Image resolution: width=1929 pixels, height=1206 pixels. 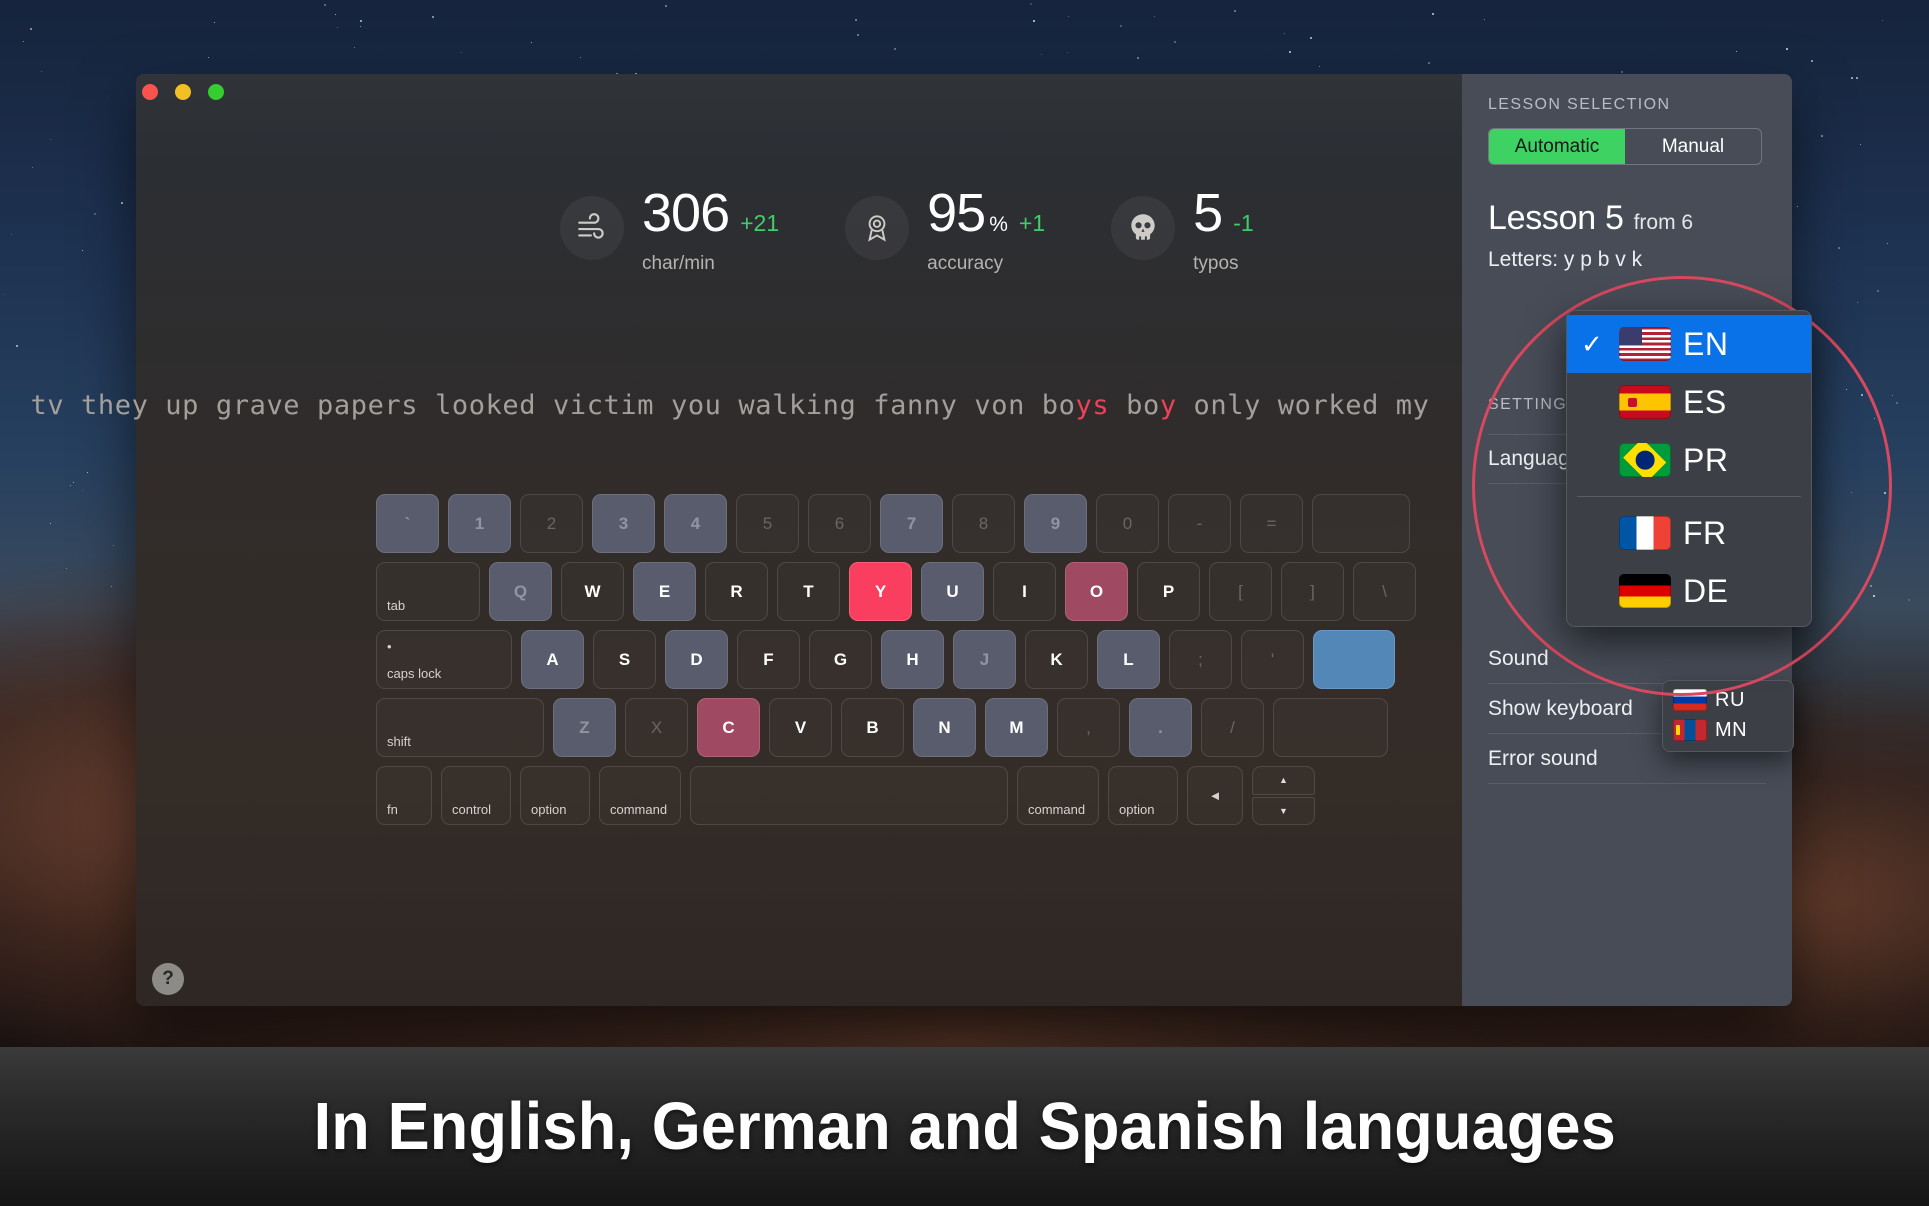 I want to click on key-shift: shift, so click(x=460, y=727).